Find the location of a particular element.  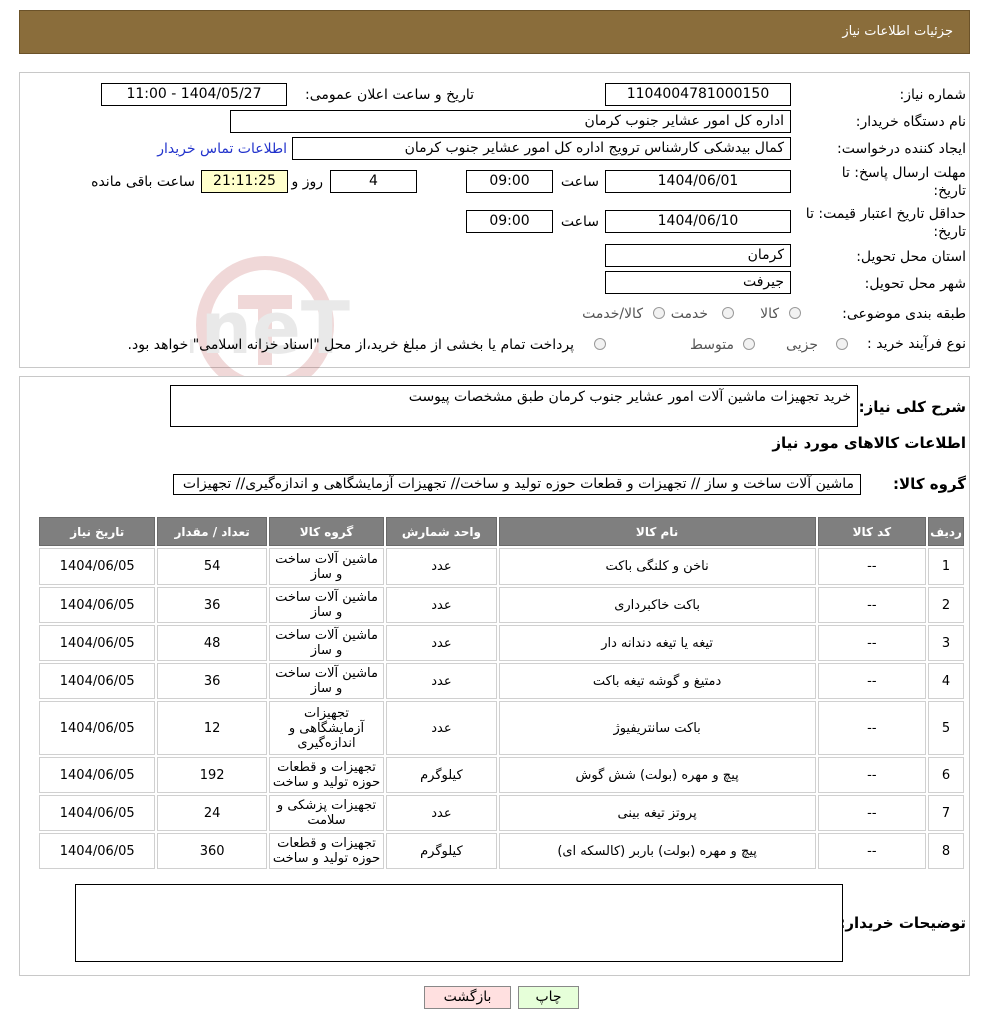

validity-label: حداقل تاریخ اعتبار قیمت: تا is located at coordinates (885, 214).